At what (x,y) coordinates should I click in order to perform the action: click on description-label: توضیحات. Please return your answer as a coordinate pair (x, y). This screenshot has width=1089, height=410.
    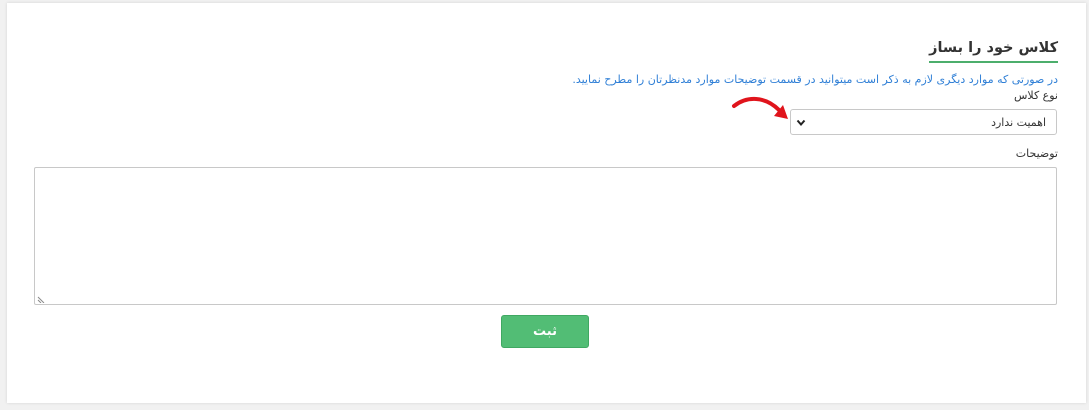
    Looking at the image, I should click on (1036, 153).